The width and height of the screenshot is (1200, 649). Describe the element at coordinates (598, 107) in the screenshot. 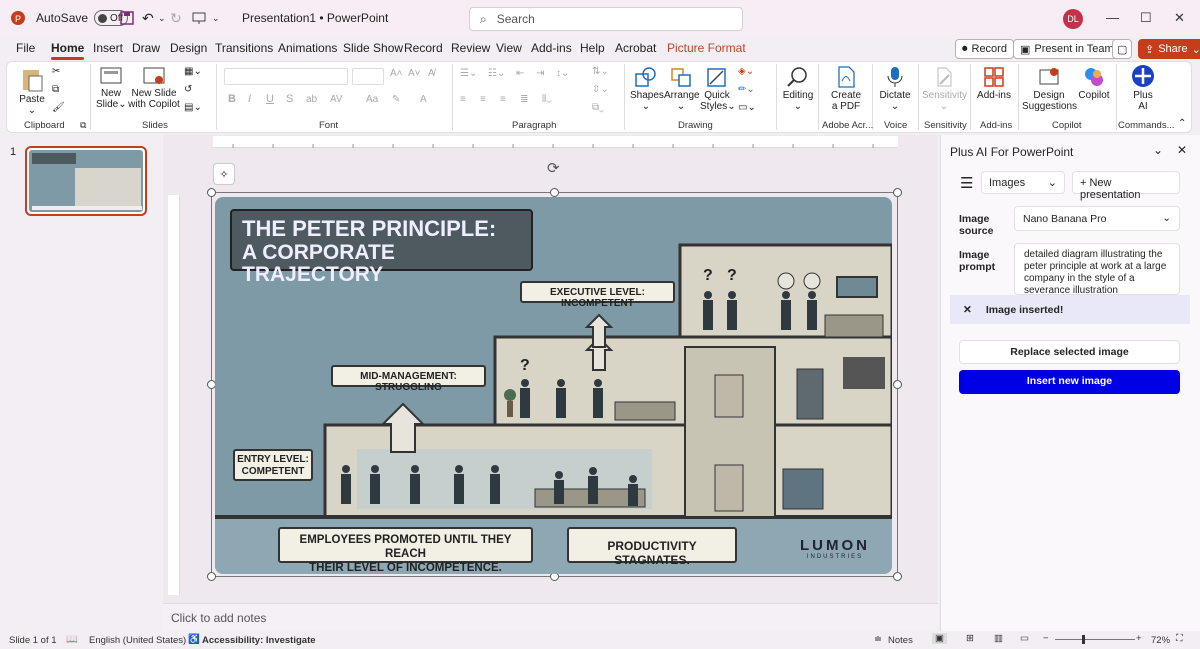

I see `smartart-icon: ⧉⌄` at that location.